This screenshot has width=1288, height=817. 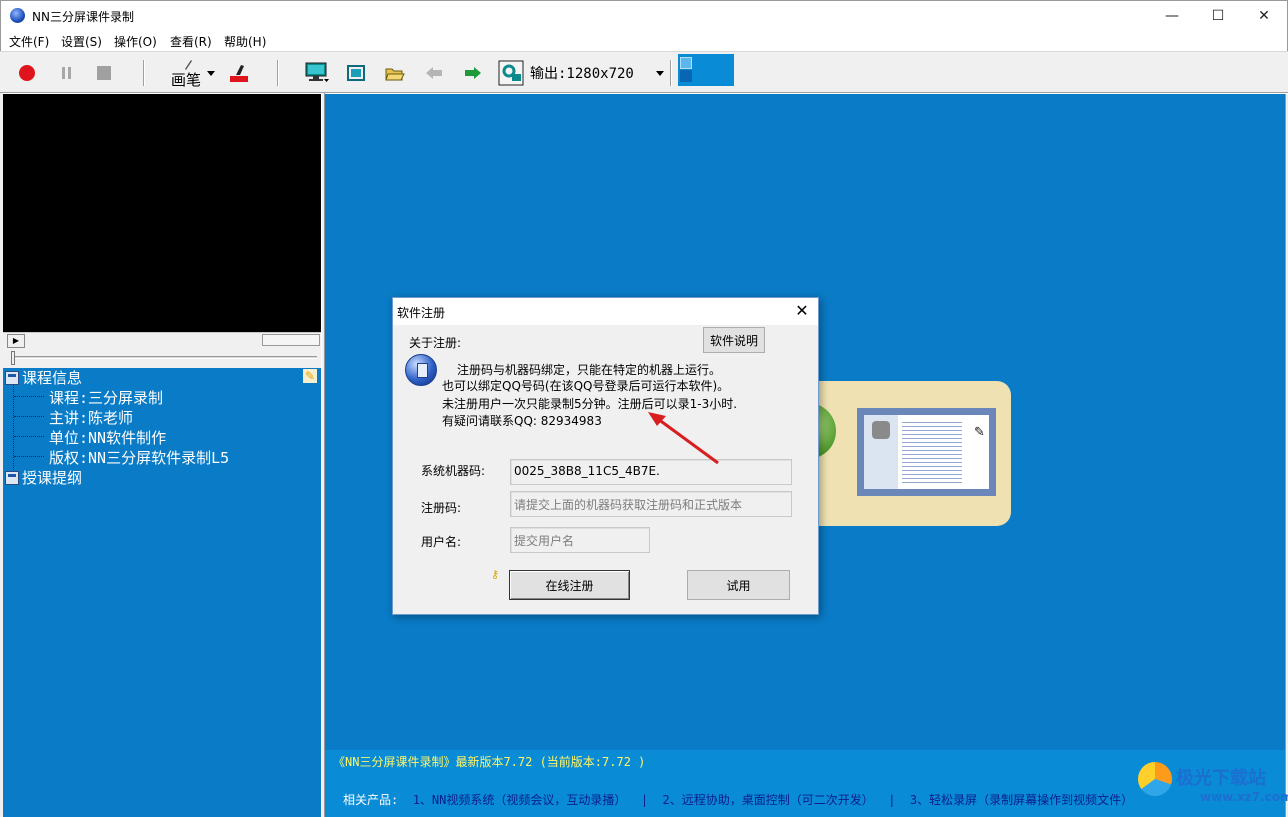 I want to click on app-icon, so click(x=17, y=15).